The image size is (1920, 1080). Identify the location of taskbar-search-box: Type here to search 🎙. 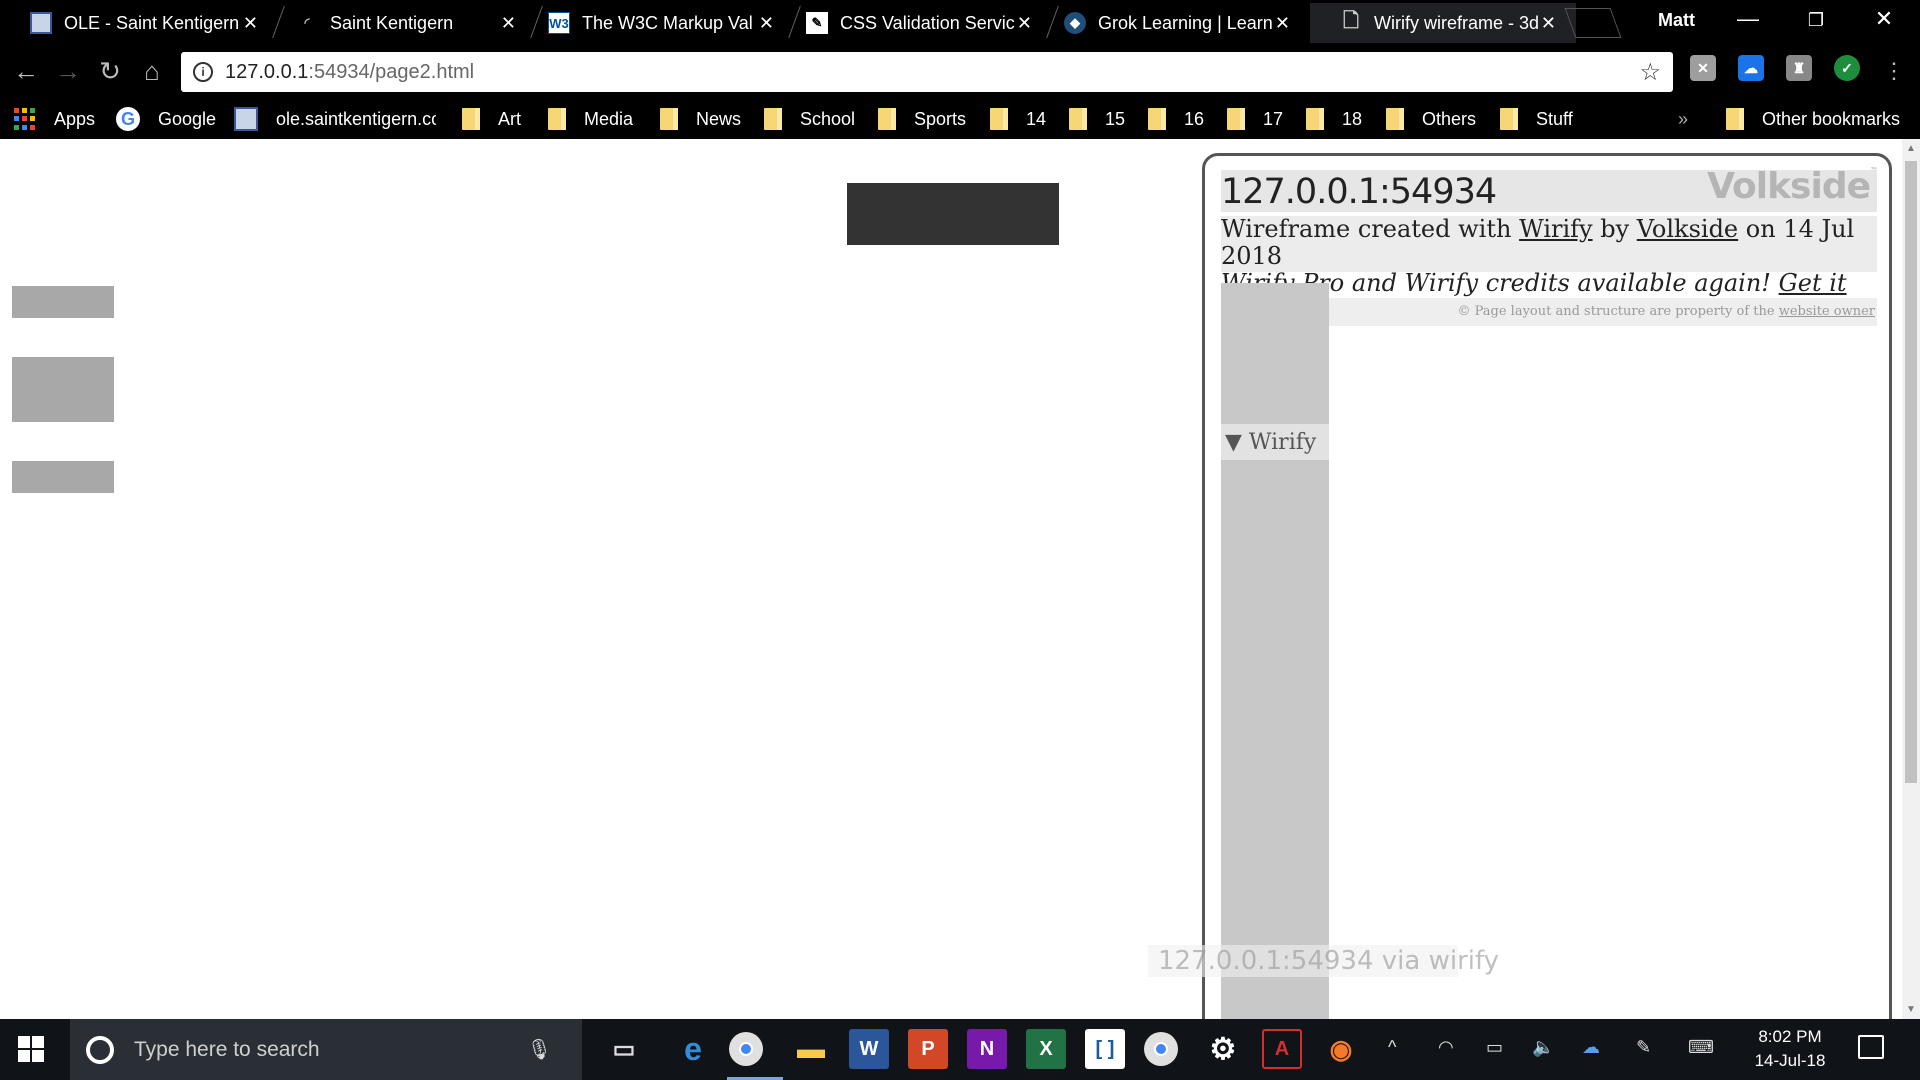
(326, 1049).